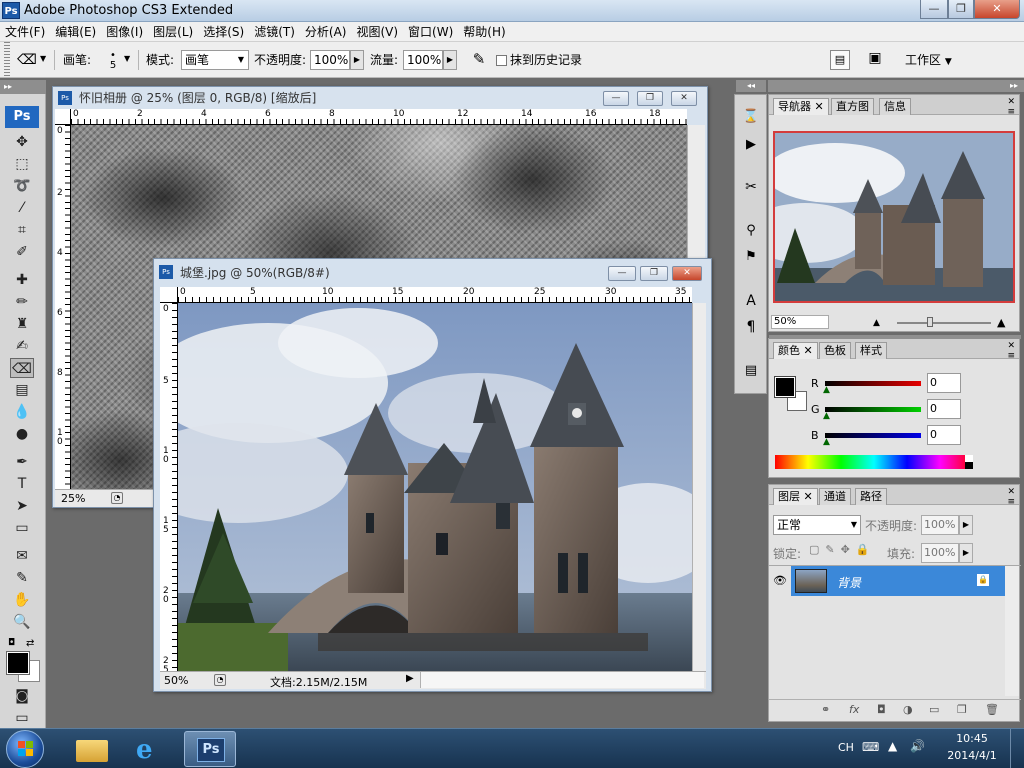 This screenshot has height=768, width=1024. I want to click on taskbar-explorer-button, so click(92, 749).